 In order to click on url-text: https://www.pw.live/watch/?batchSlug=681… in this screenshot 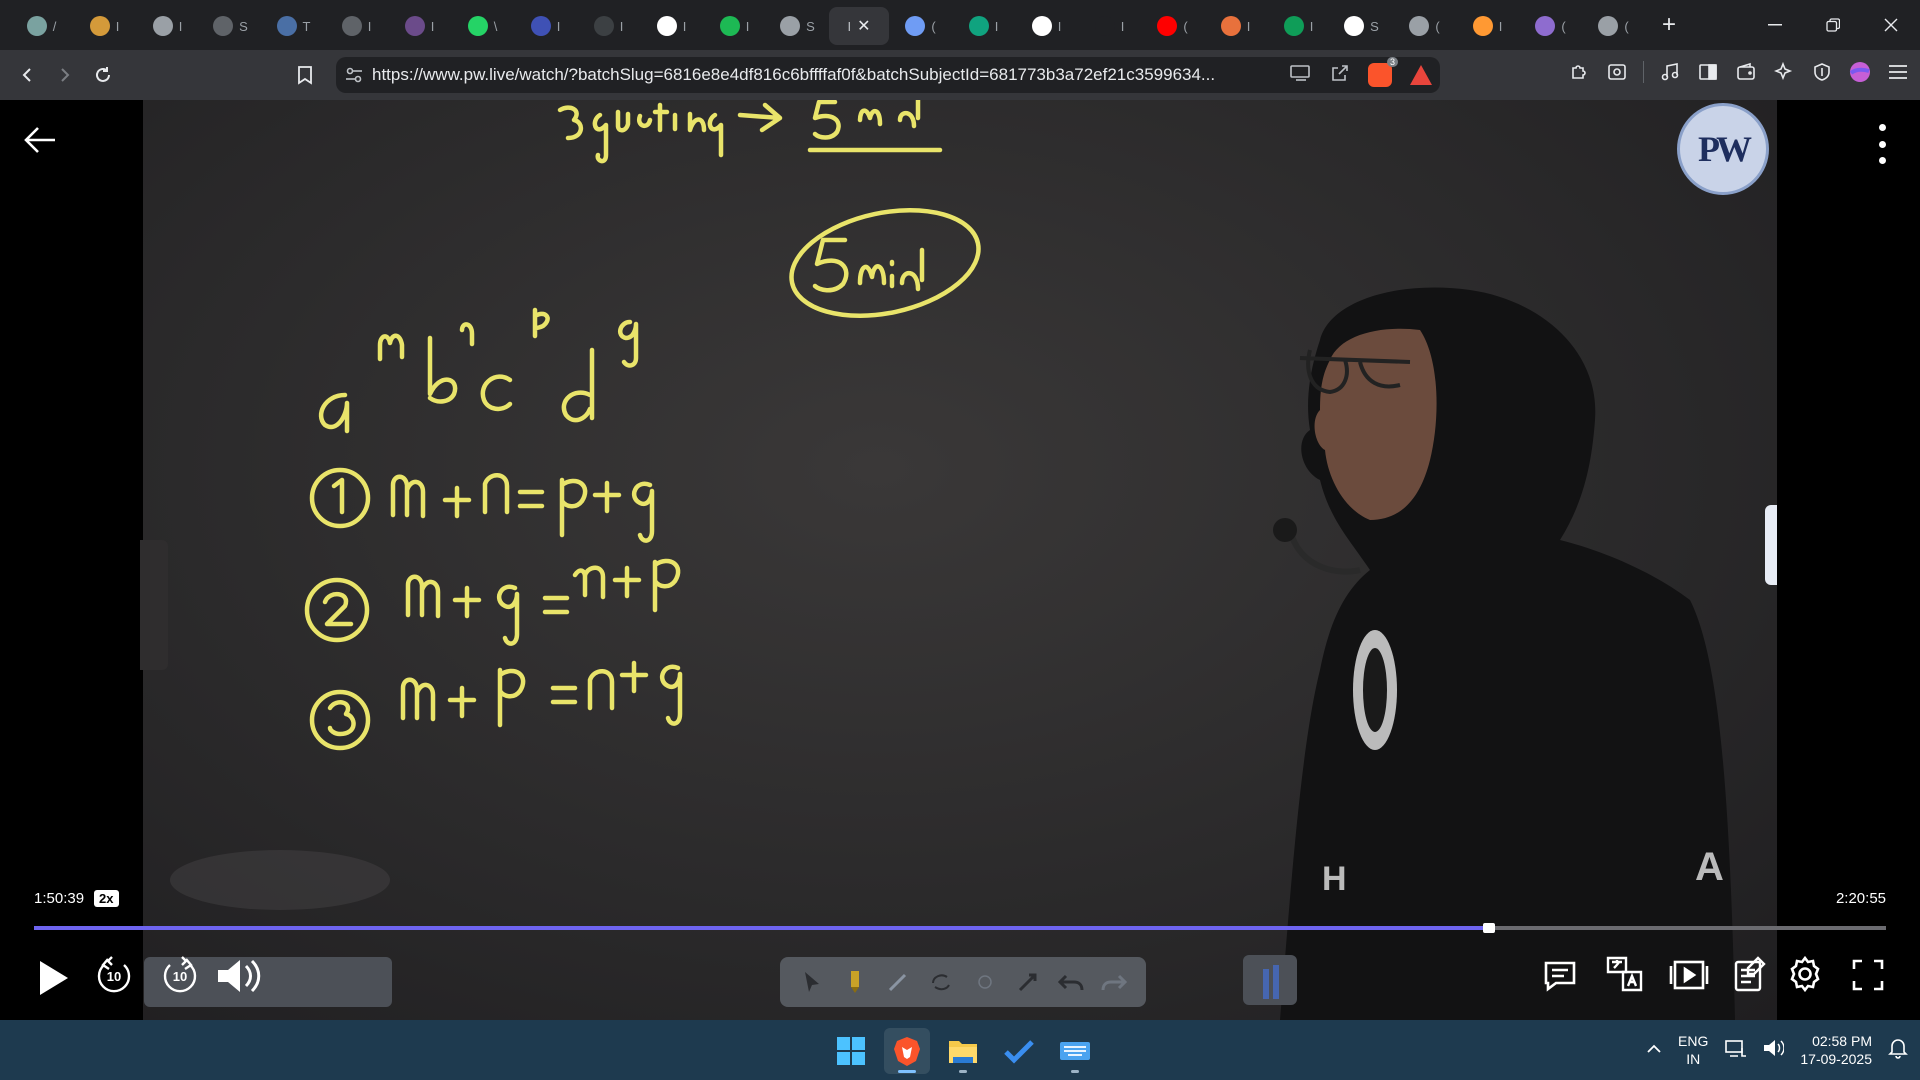, I will do `click(812, 75)`.